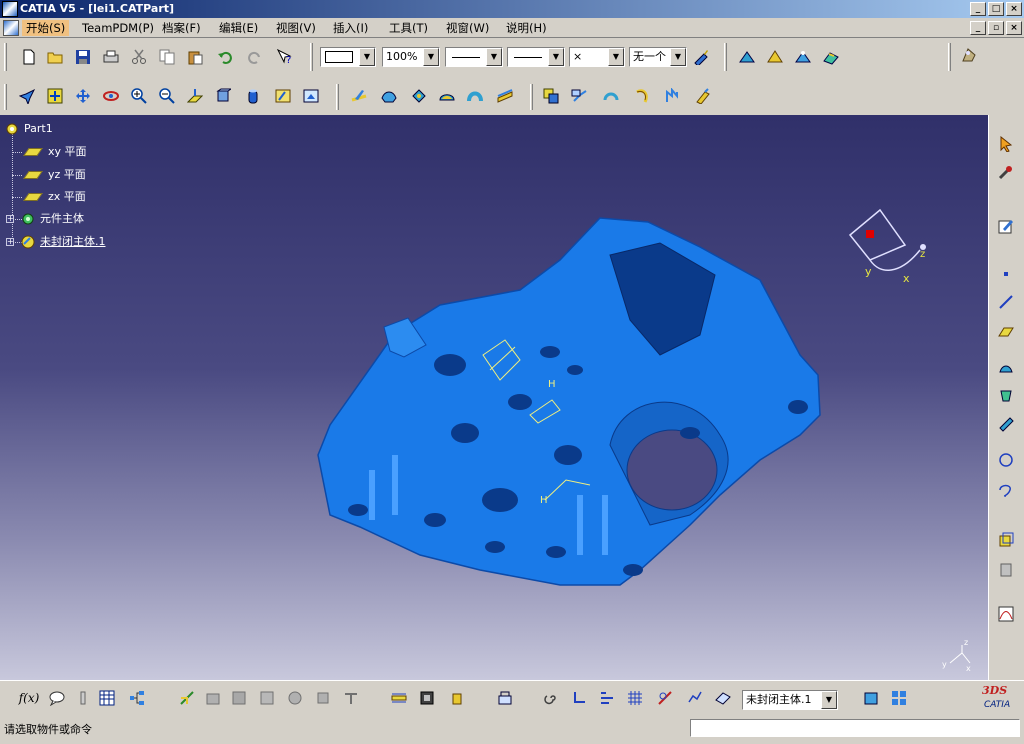  I want to click on assembly-icon, so click(187, 698).